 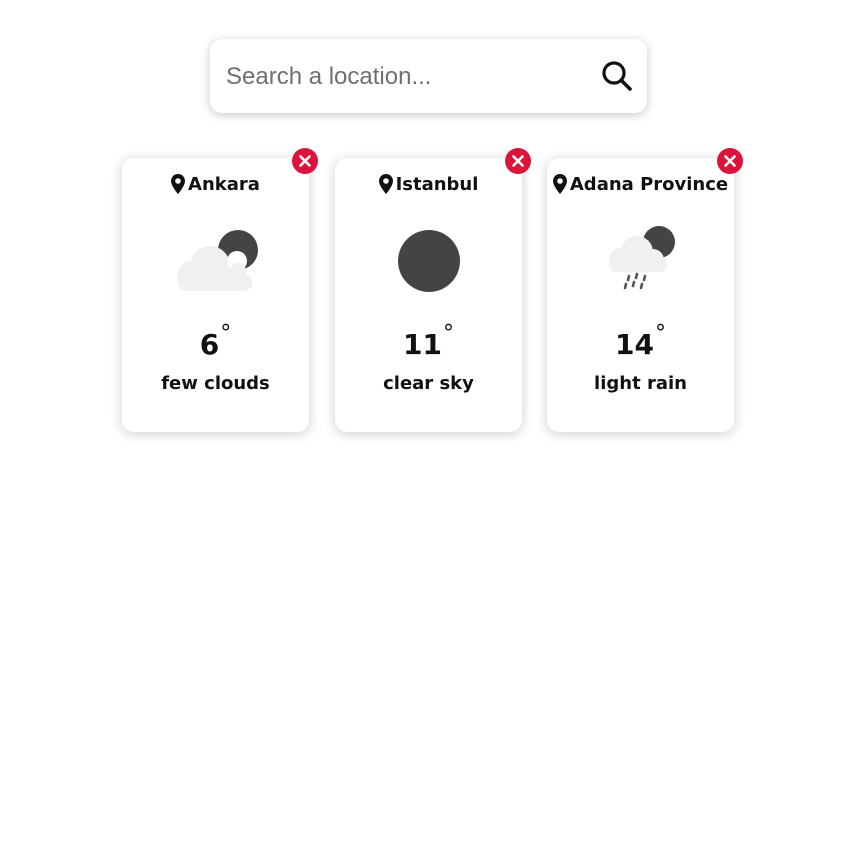 What do you see at coordinates (224, 184) in the screenshot?
I see `location-name: Ankara` at bounding box center [224, 184].